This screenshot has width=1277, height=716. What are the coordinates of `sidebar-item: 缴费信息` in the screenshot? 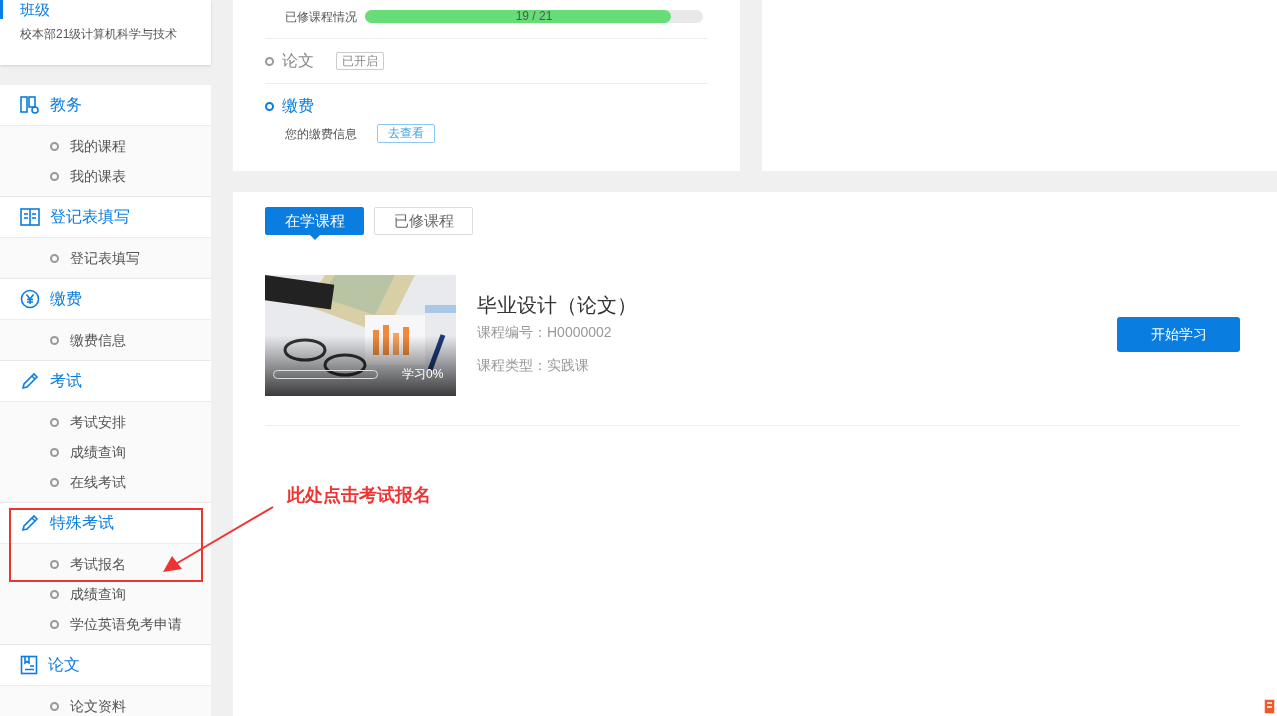 It's located at (98, 340).